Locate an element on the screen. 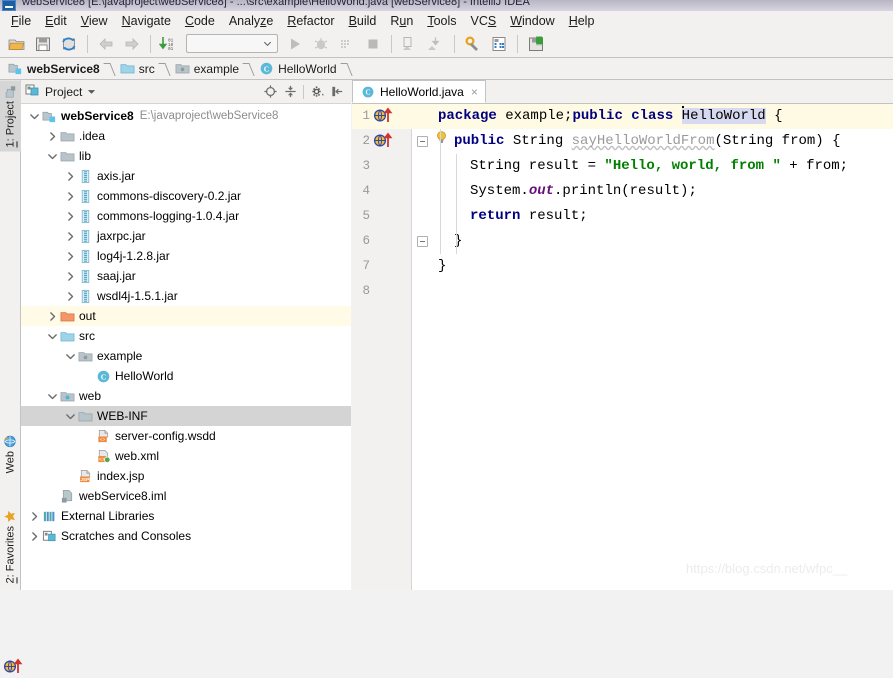 The width and height of the screenshot is (893, 678). tool-tab-favorites: 2: Favorites is located at coordinates (10, 546).